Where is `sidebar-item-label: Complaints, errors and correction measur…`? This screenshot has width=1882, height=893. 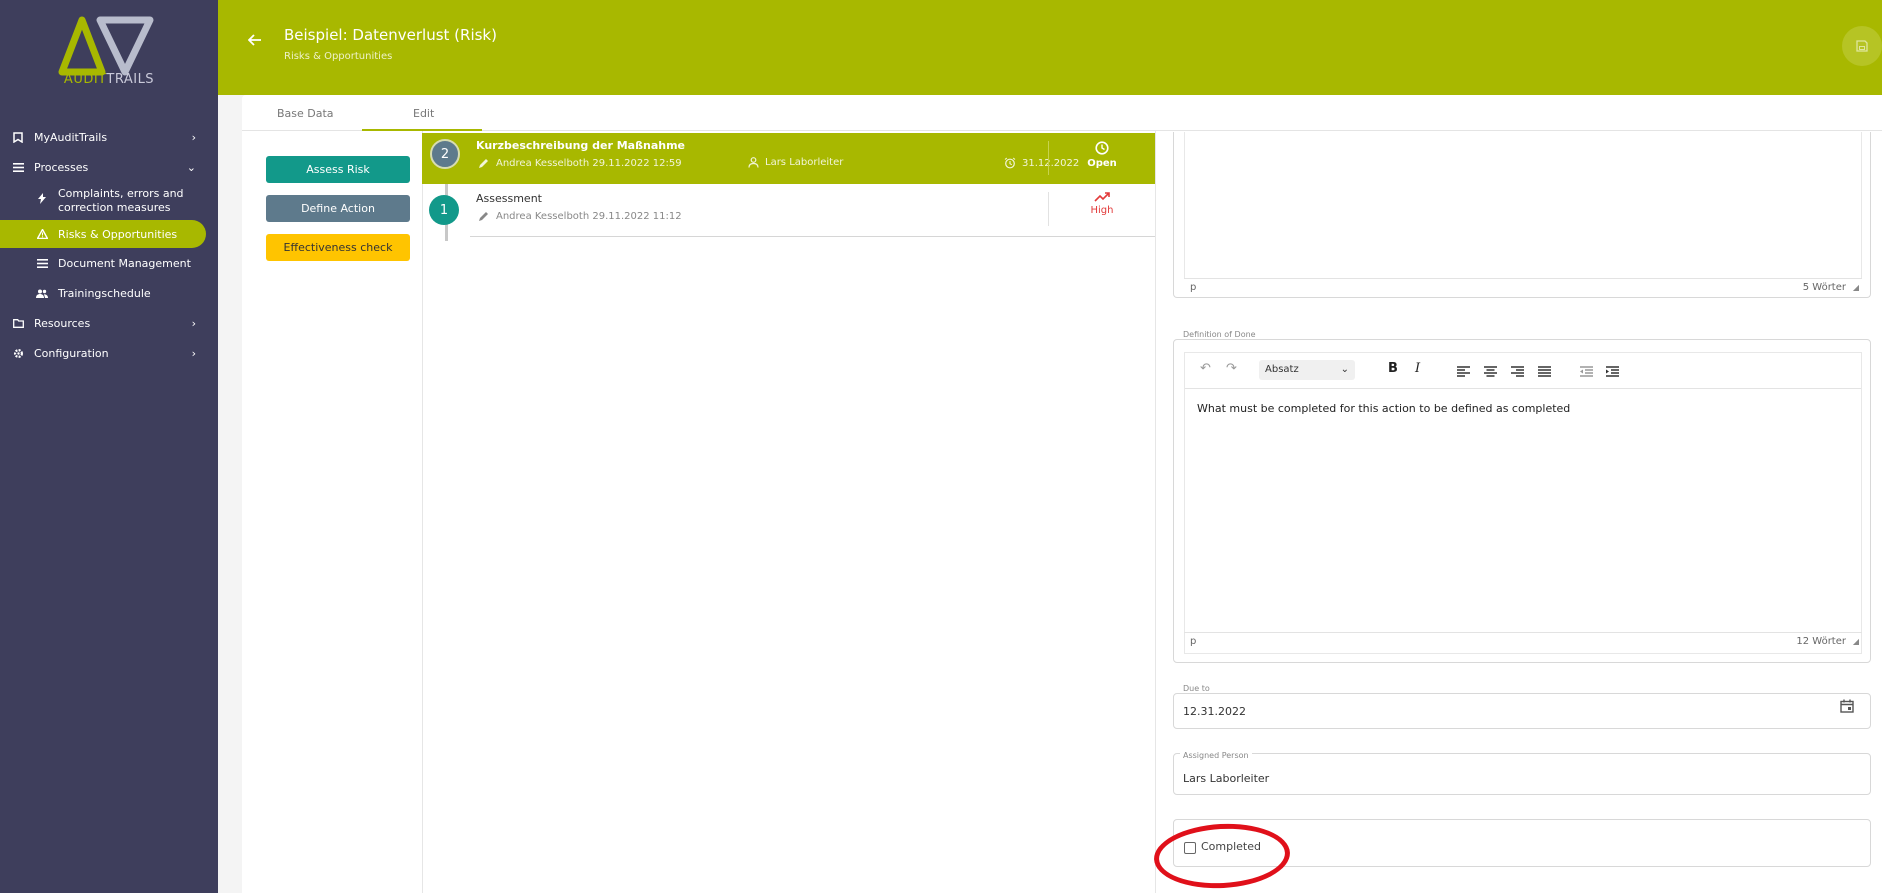 sidebar-item-label: Complaints, errors and correction measur… is located at coordinates (121, 200).